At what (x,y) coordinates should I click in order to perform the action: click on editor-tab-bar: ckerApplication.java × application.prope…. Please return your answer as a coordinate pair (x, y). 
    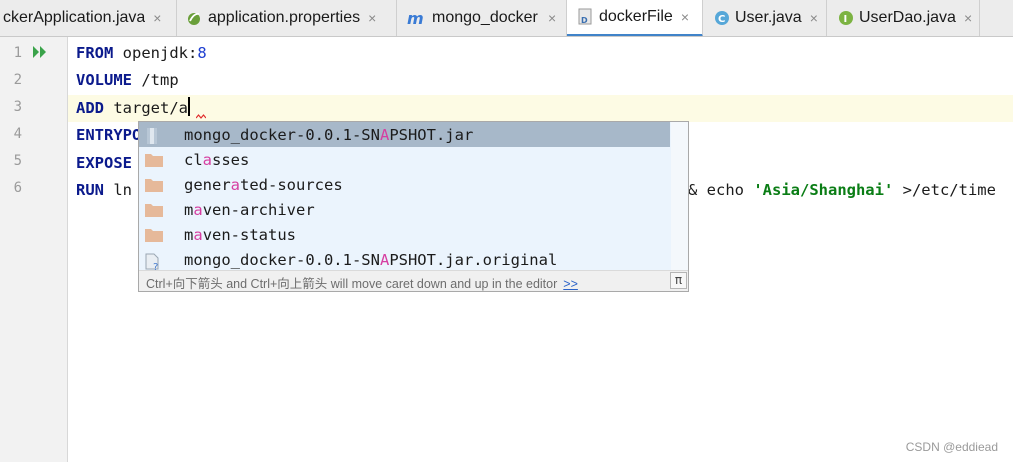
    Looking at the image, I should click on (506, 18).